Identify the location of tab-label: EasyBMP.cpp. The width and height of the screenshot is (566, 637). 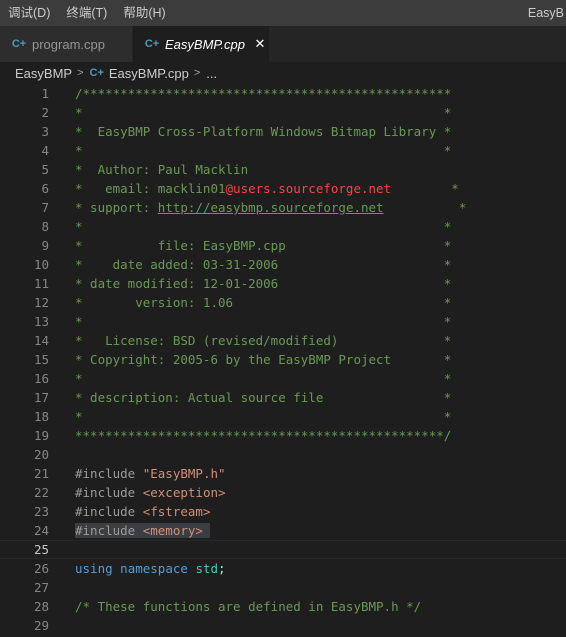
(205, 44).